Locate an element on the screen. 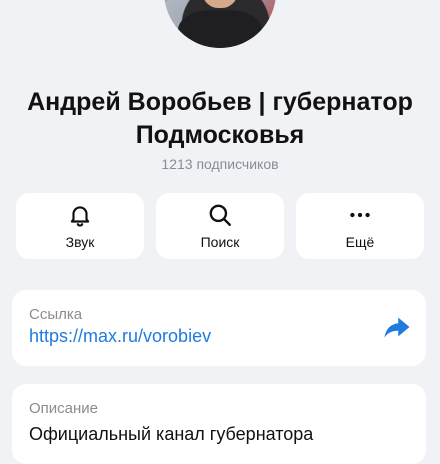  avatar-face is located at coordinates (220, 4).